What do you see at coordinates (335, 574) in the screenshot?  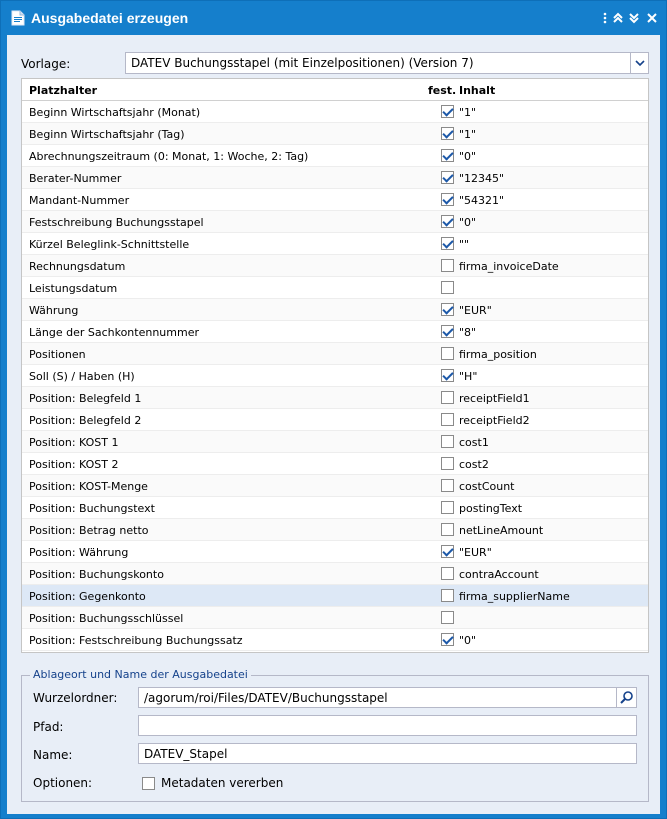 I see `table-row: Position: Buchungskonto contraAccount` at bounding box center [335, 574].